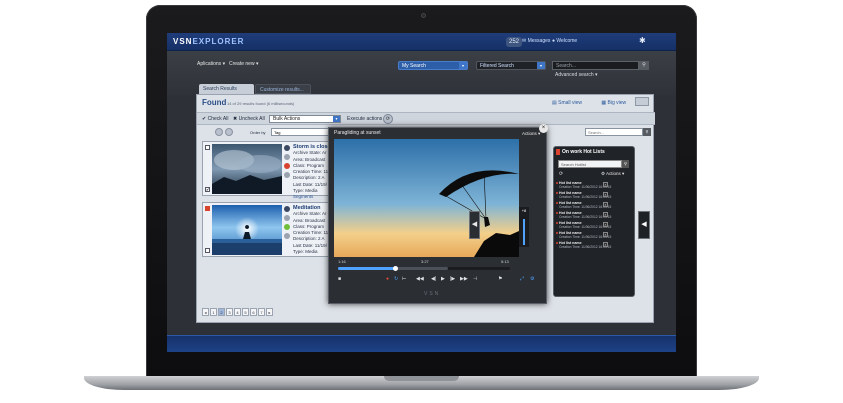 Image resolution: width=843 pixels, height=403 pixels. Describe the element at coordinates (464, 279) in the screenshot. I see `fast-forward-icon: ▶▶` at that location.